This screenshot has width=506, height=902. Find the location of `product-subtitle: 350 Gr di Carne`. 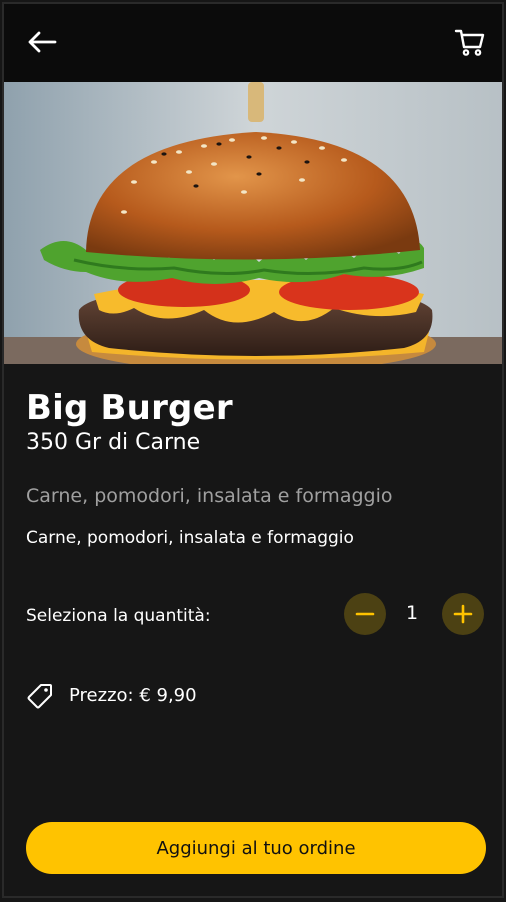

product-subtitle: 350 Gr di Carne is located at coordinates (113, 442).